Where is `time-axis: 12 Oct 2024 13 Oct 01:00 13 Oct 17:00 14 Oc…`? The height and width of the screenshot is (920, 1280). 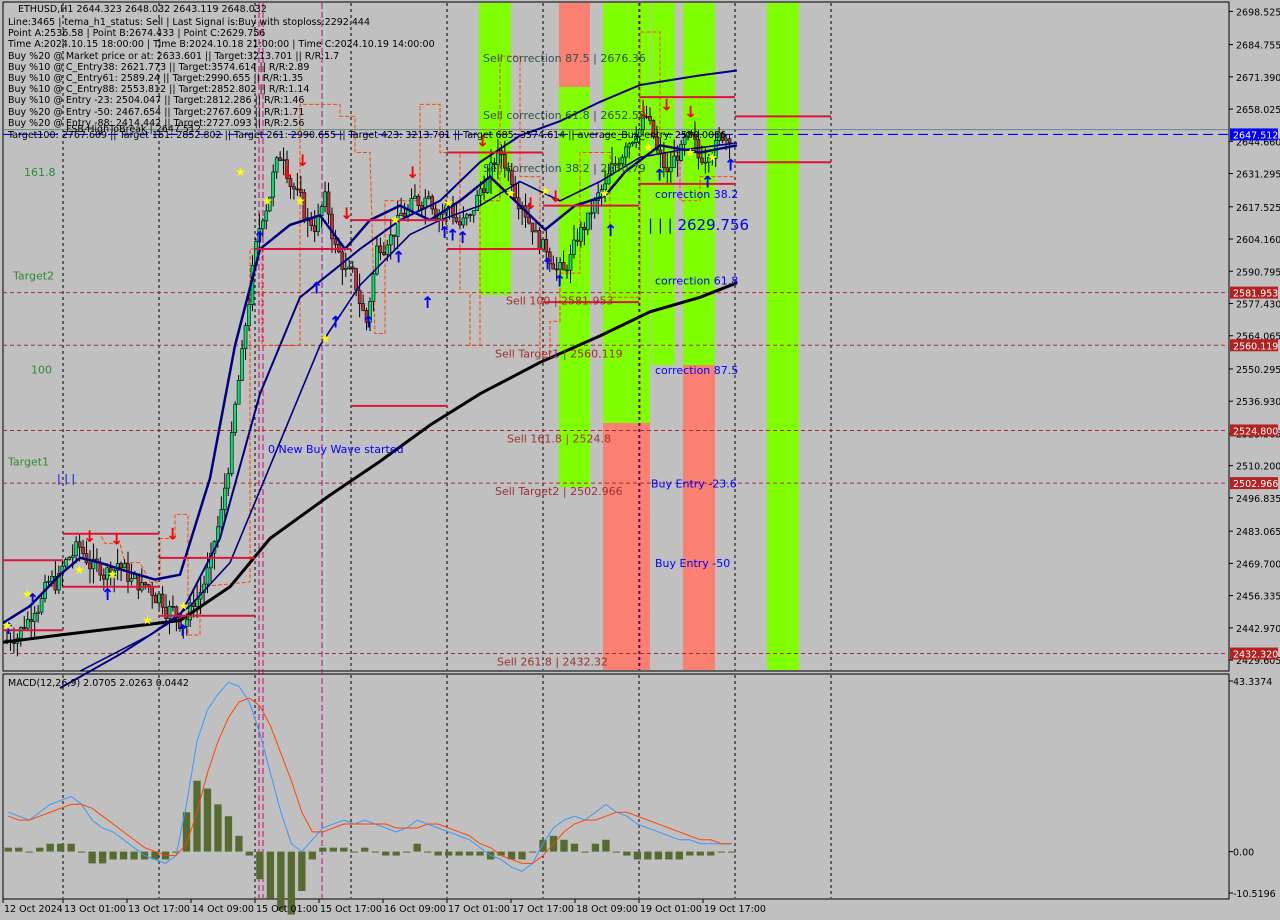 time-axis: 12 Oct 2024 13 Oct 01:00 13 Oct 17:00 14 Oc… is located at coordinates (384, 907).